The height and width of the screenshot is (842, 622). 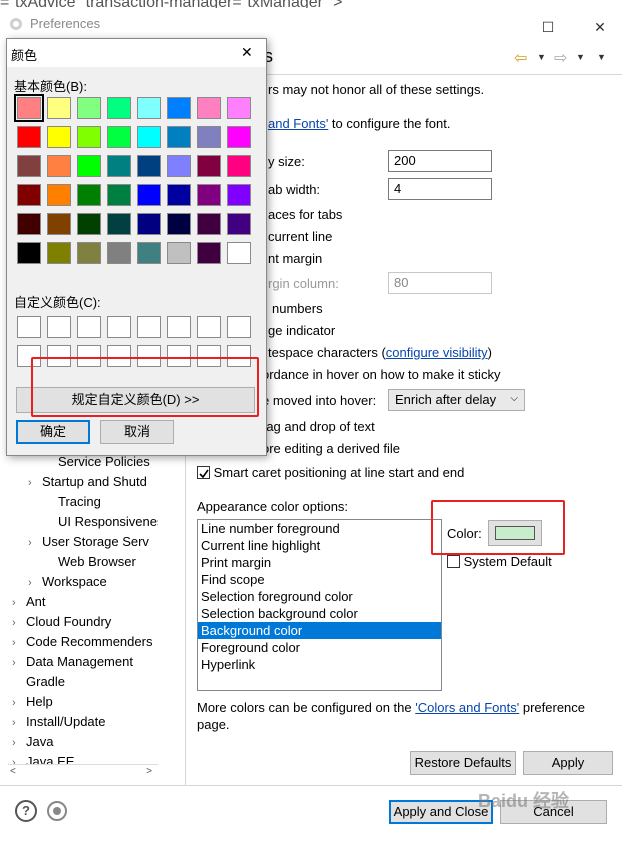 What do you see at coordinates (440, 189) in the screenshot?
I see `tab-width-input: 4` at bounding box center [440, 189].